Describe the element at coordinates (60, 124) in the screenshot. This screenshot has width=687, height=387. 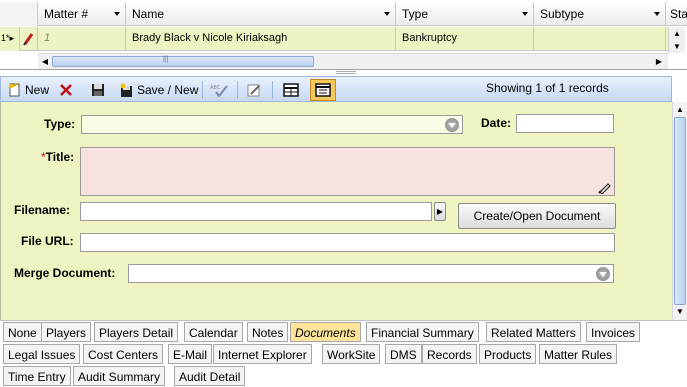
I see `type-label: Type:` at that location.